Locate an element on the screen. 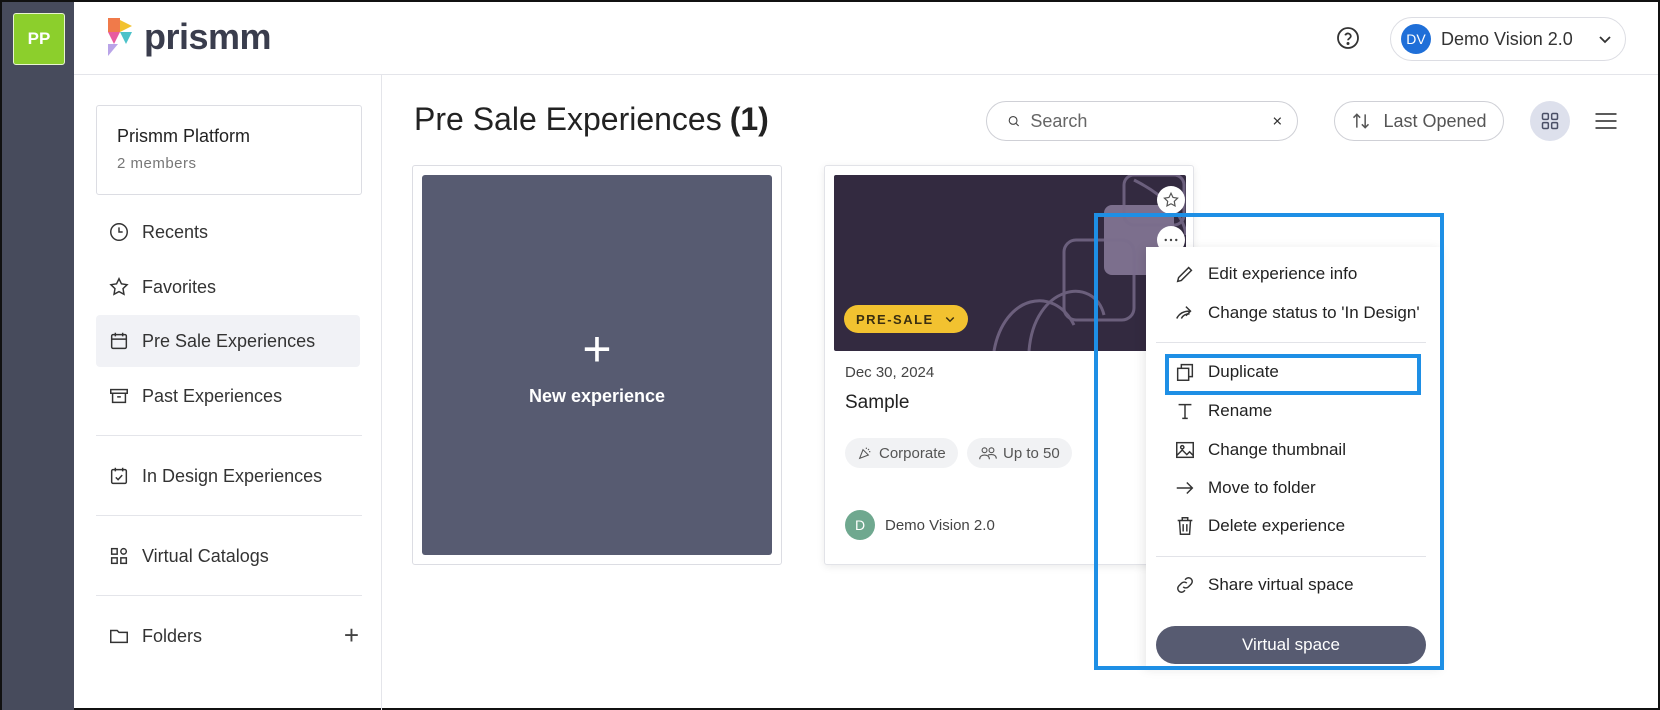 The image size is (1660, 710). clock-icon is located at coordinates (119, 232).